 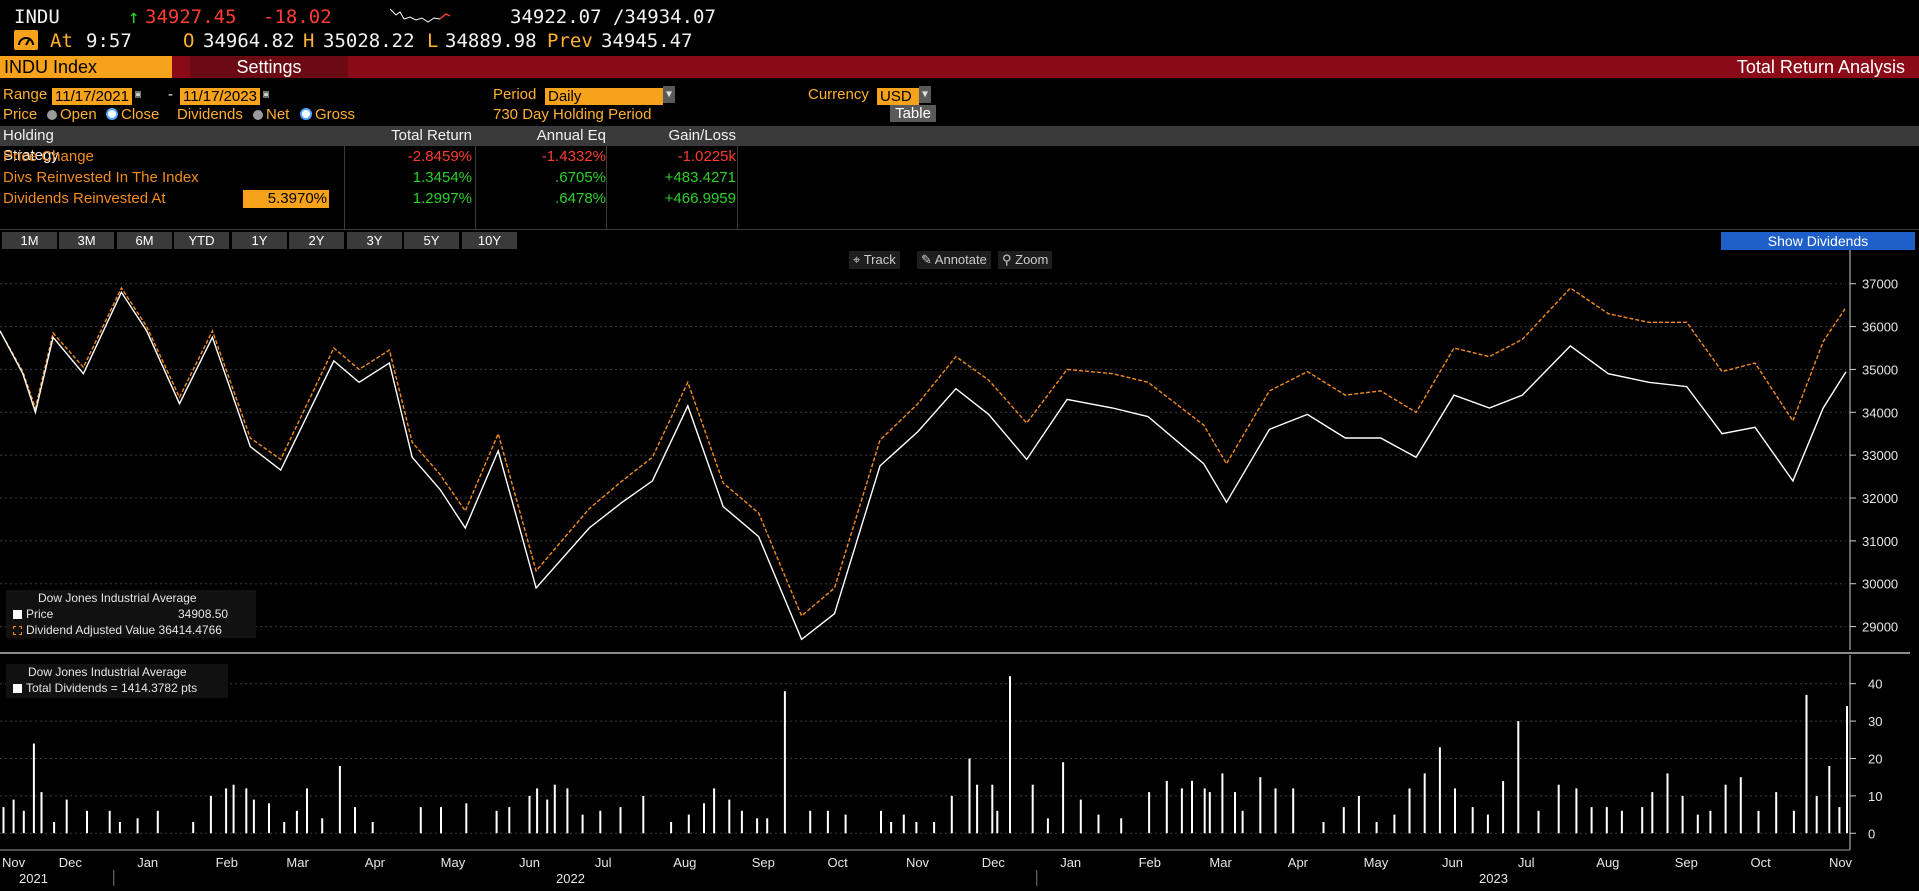 I want to click on gain-loss-cell: +483.4271, so click(x=700, y=177).